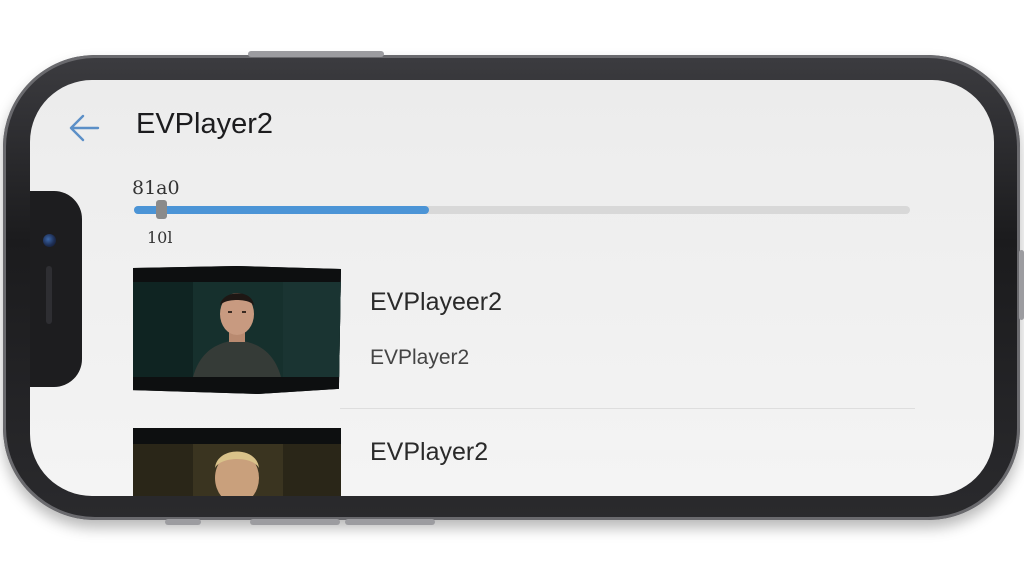  I want to click on progress-slider, so click(522, 209).